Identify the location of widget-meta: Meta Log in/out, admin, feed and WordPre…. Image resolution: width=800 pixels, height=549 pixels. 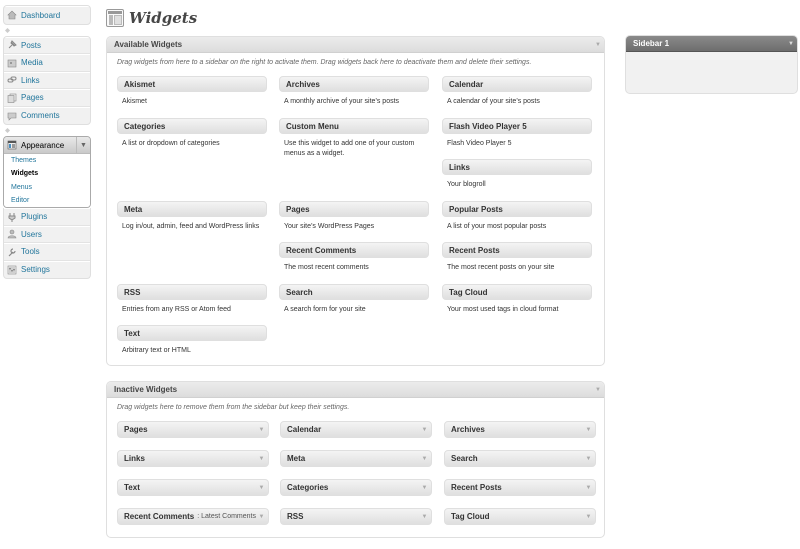
(192, 216).